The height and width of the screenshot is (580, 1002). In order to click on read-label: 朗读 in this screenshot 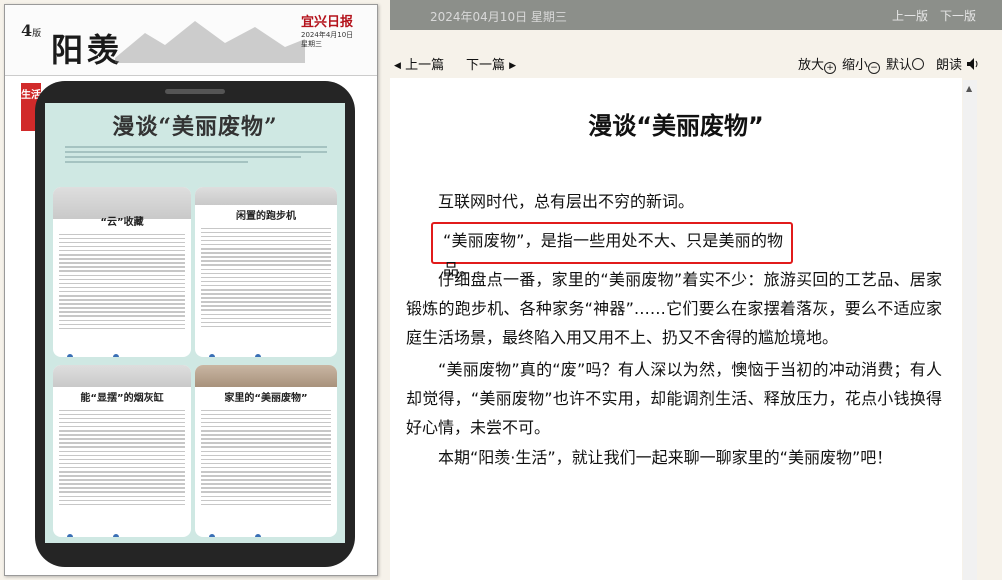, I will do `click(949, 65)`.